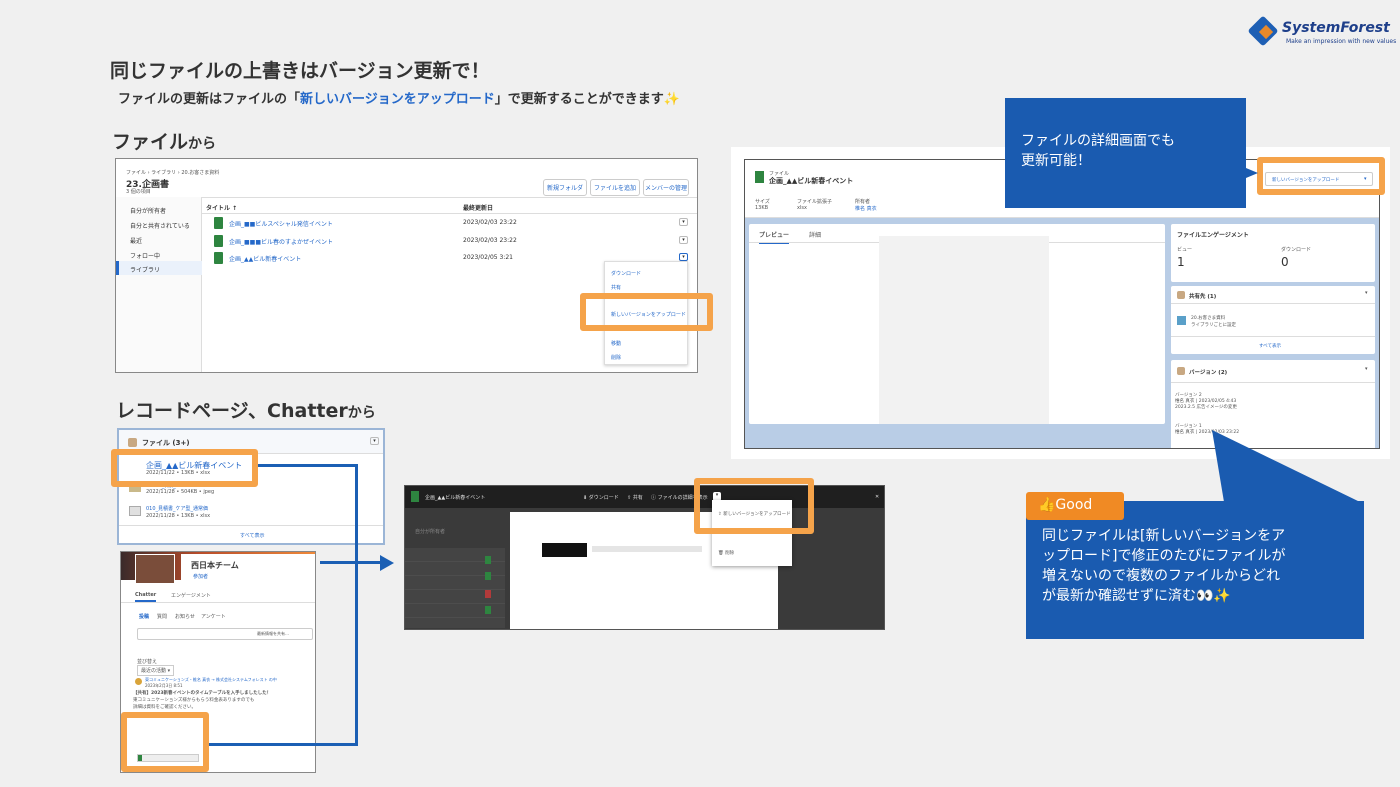 Image resolution: width=1400 pixels, height=787 pixels. I want to click on item-count: 3 個の項目, so click(138, 192).